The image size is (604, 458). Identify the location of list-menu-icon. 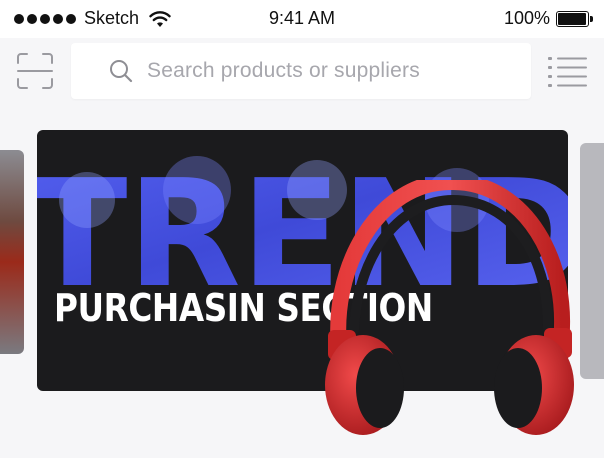
(568, 71).